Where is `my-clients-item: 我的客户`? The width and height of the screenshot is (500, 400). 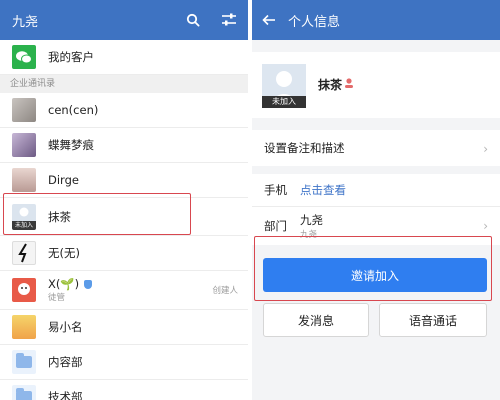
my-clients-item: 我的客户 is located at coordinates (124, 57).